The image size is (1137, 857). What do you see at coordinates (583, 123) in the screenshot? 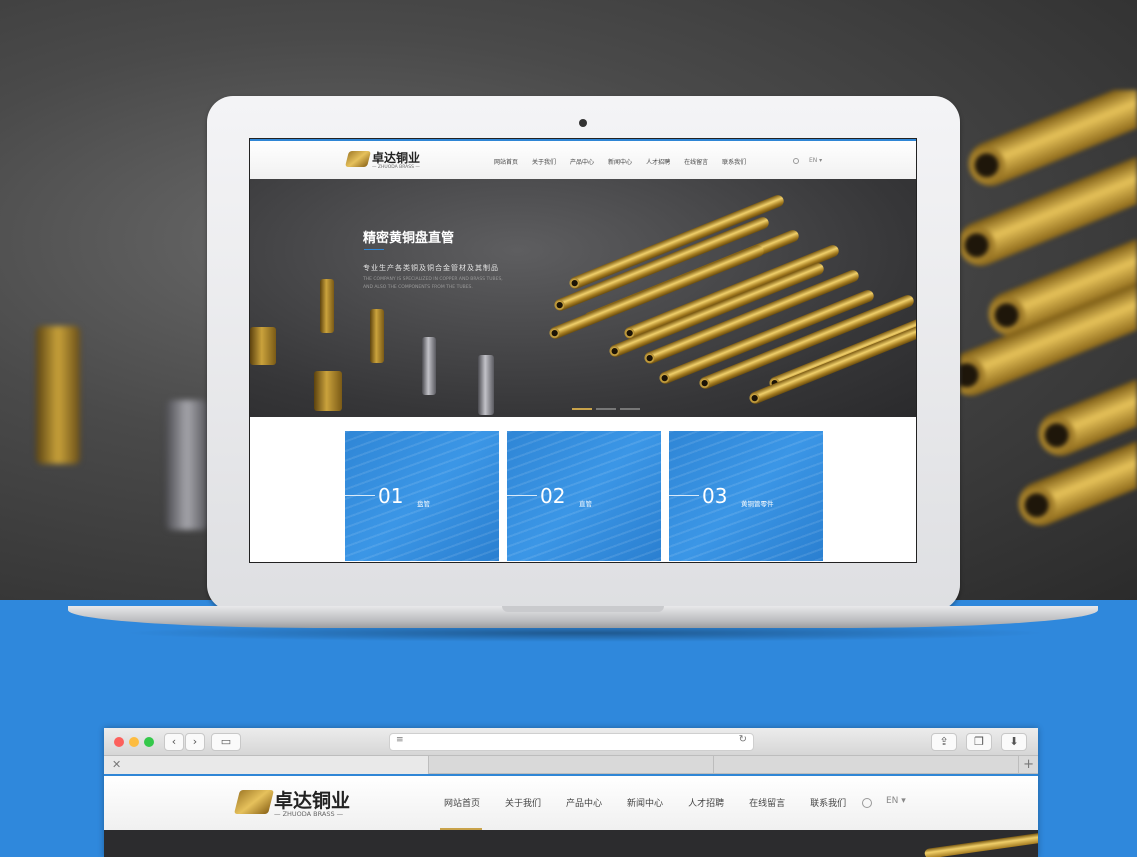
I see `camera-icon` at bounding box center [583, 123].